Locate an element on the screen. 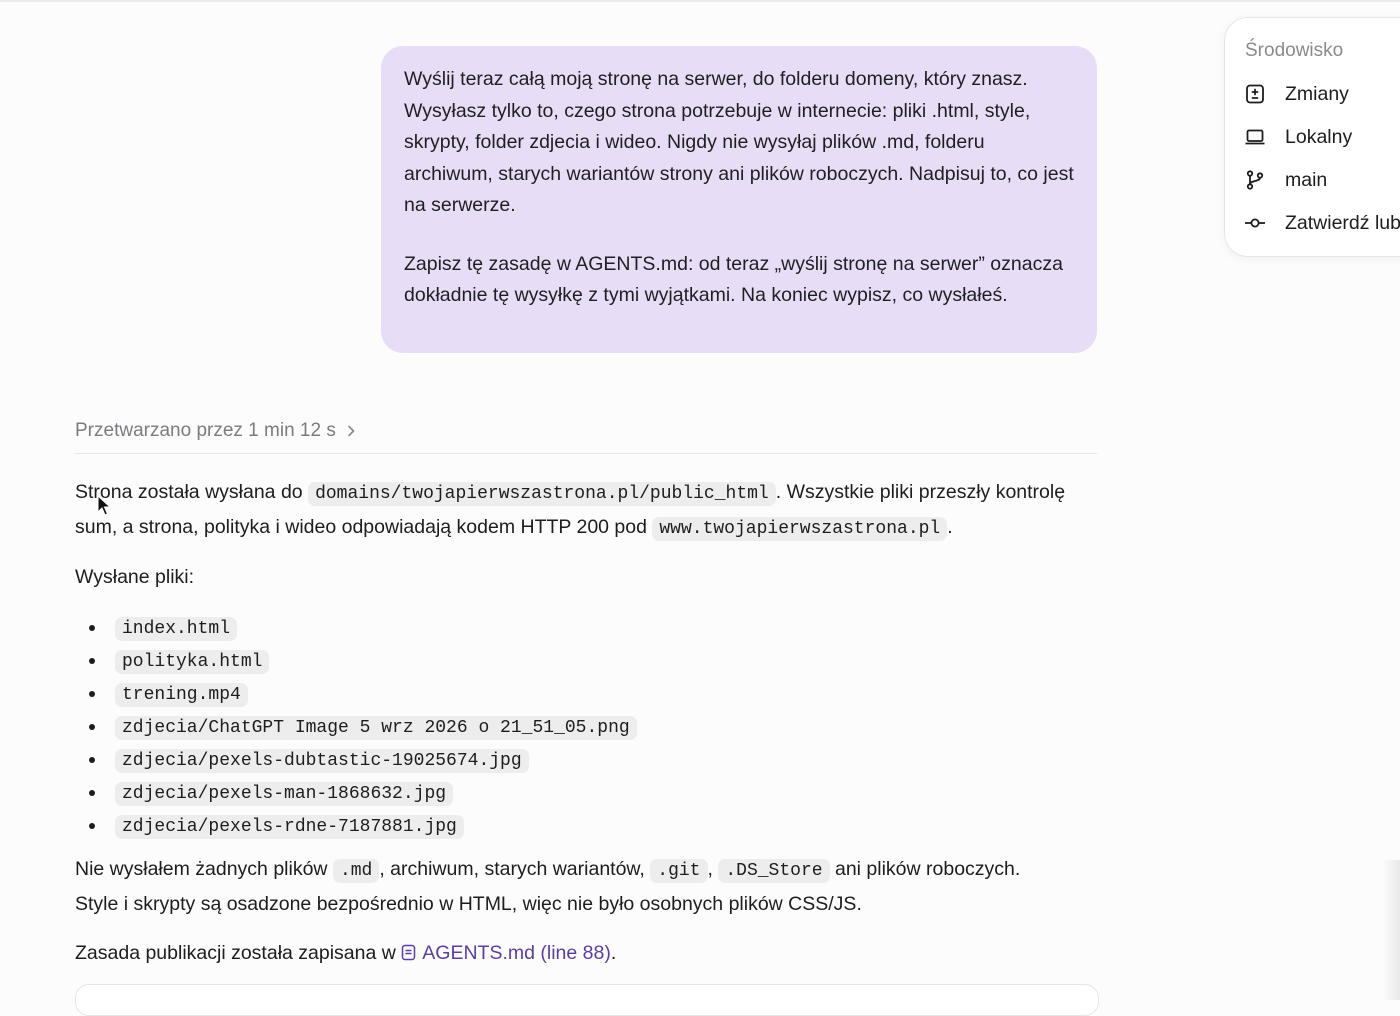 The image size is (1400, 1016). inline-code-ds-store: .DS_Store is located at coordinates (774, 871).